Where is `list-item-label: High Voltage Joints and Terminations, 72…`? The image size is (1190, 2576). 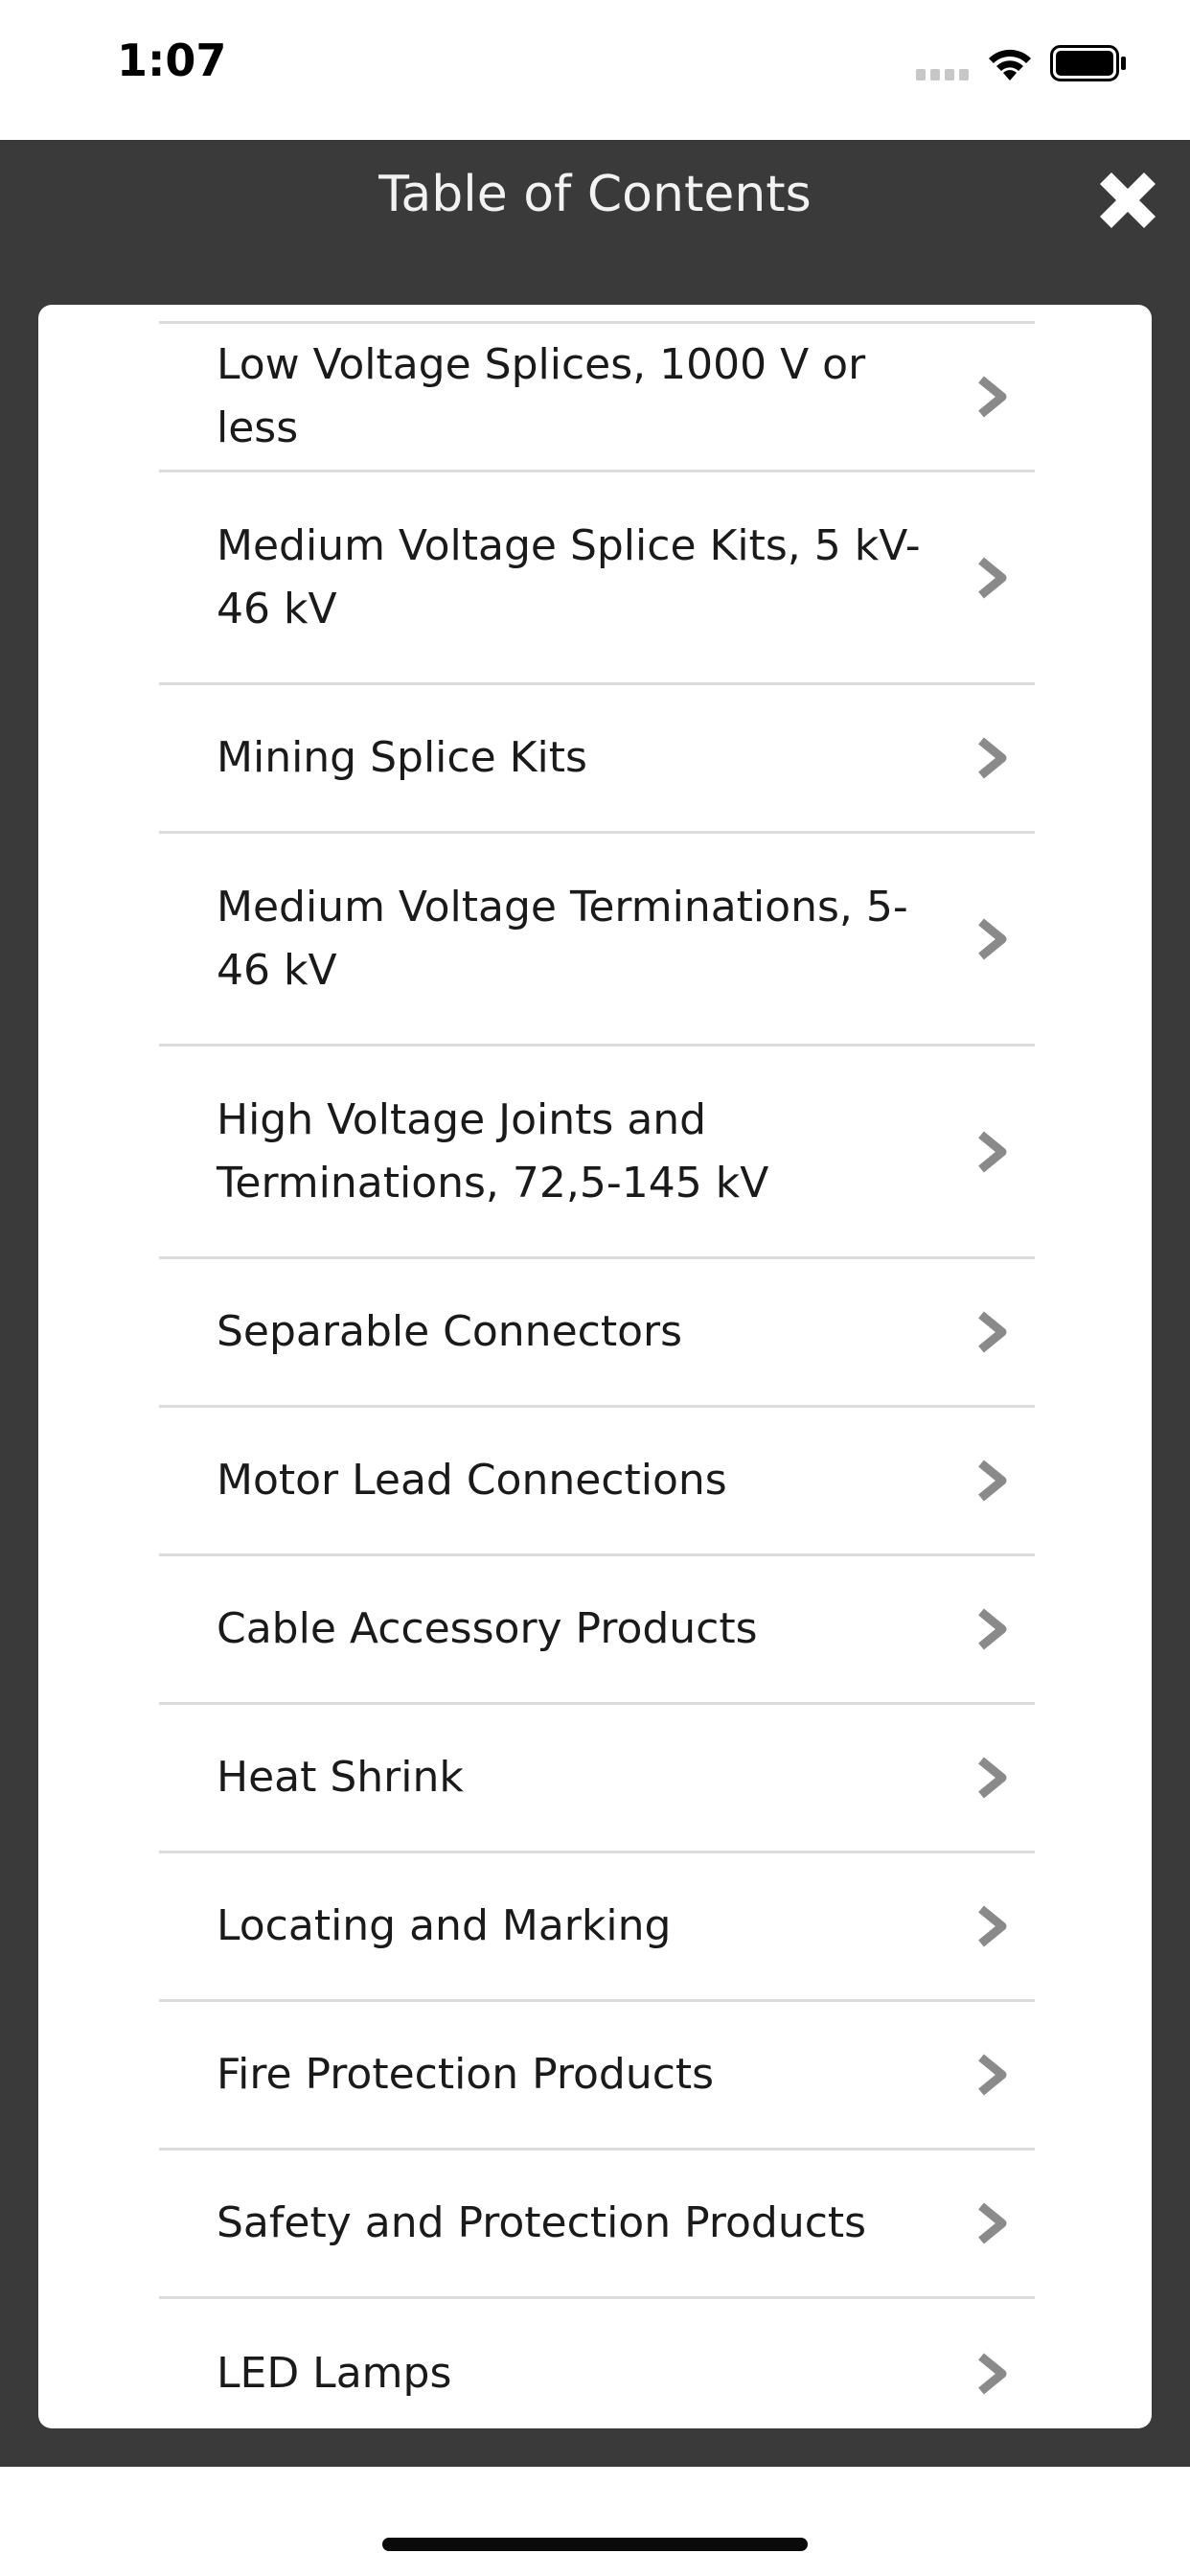 list-item-label: High Voltage Joints and Terminations, 72… is located at coordinates (493, 1151).